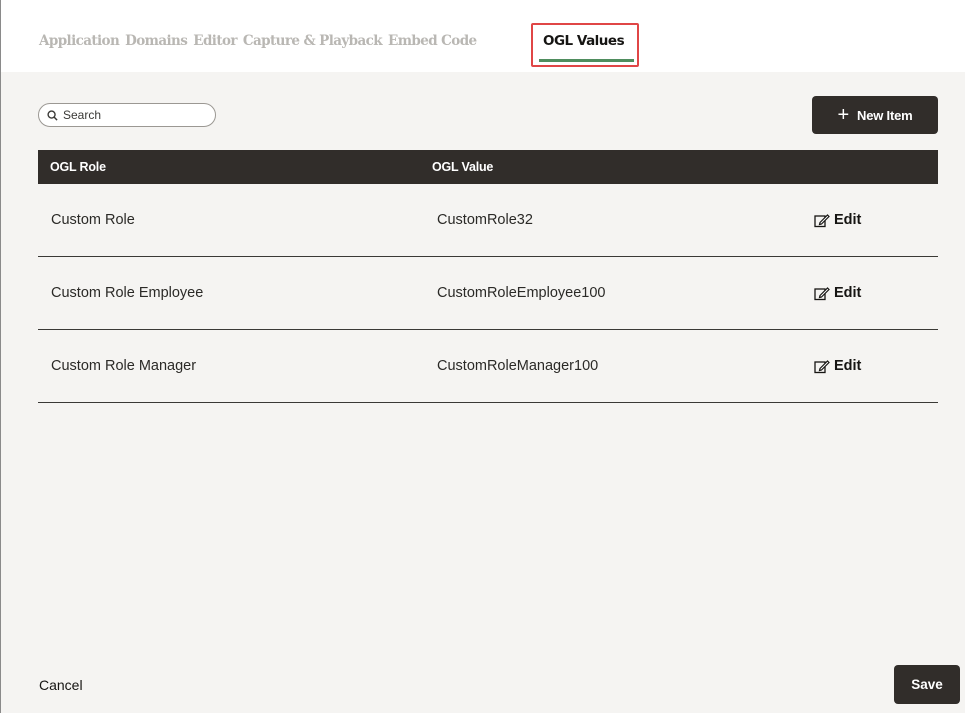 The image size is (965, 713). What do you see at coordinates (485, 220) in the screenshot?
I see `value-cell: CustomRole32` at bounding box center [485, 220].